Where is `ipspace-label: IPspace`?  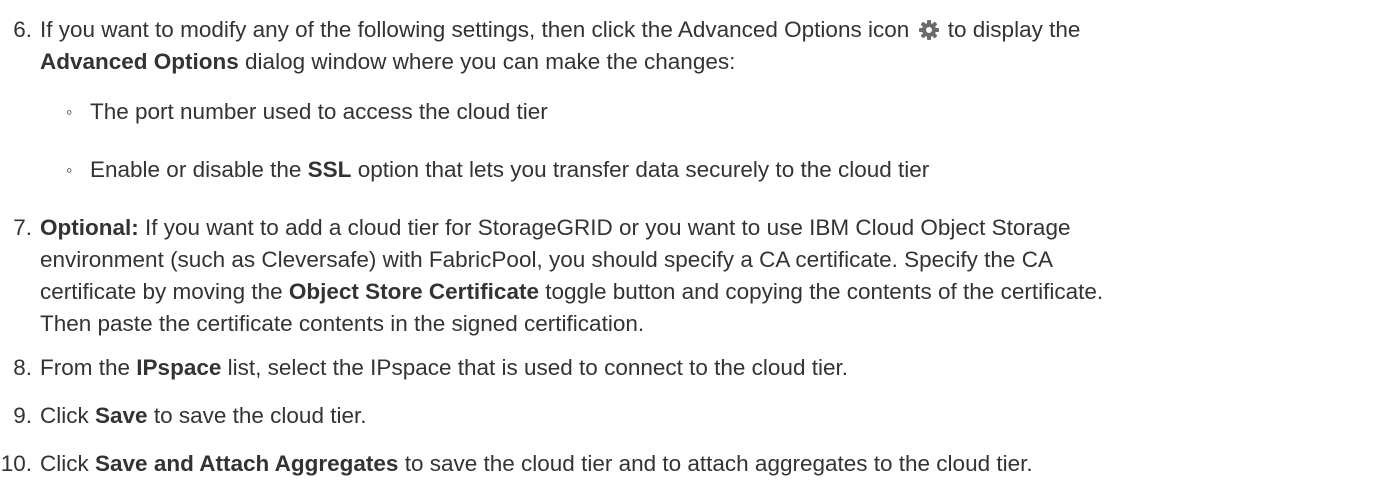 ipspace-label: IPspace is located at coordinates (179, 367).